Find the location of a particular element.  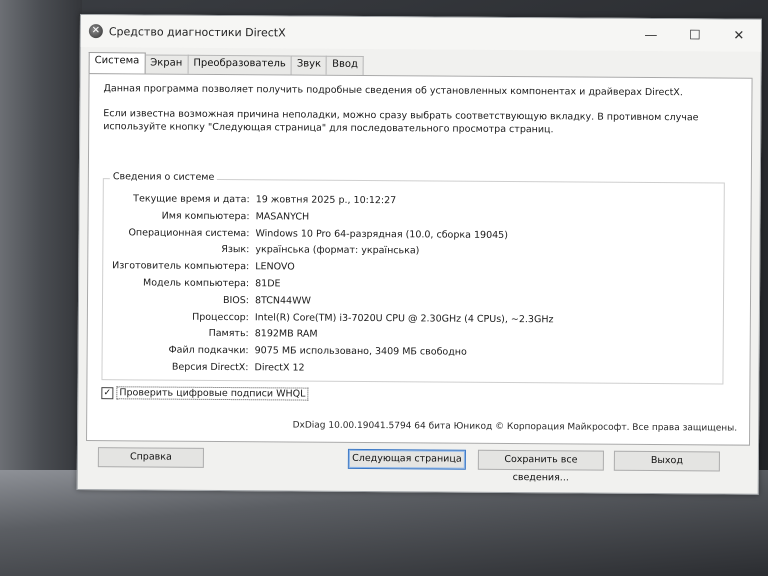

system-info-value: 8TCN44WW is located at coordinates (282, 301).